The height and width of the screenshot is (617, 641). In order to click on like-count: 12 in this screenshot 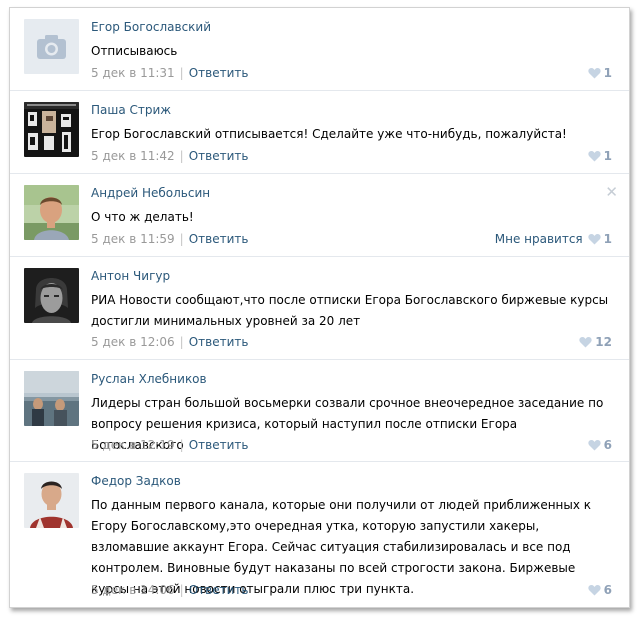, I will do `click(603, 342)`.